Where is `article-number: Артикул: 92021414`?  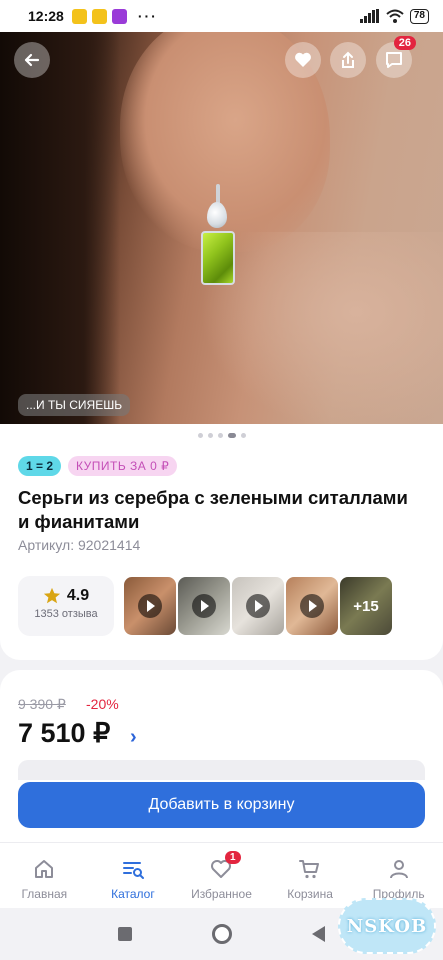
article-number: Артикул: 92021414 is located at coordinates (79, 545).